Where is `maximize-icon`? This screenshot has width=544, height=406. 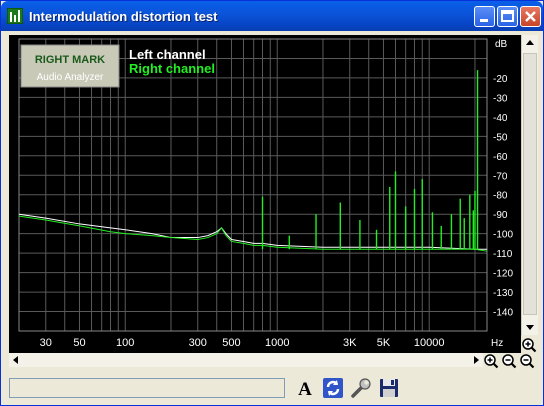 maximize-icon is located at coordinates (507, 16).